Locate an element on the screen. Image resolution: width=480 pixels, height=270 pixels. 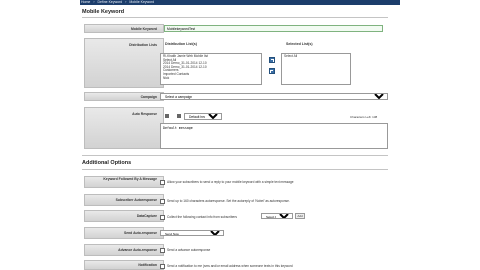
distribution-label: Distribution Lists is located at coordinates (124, 63).